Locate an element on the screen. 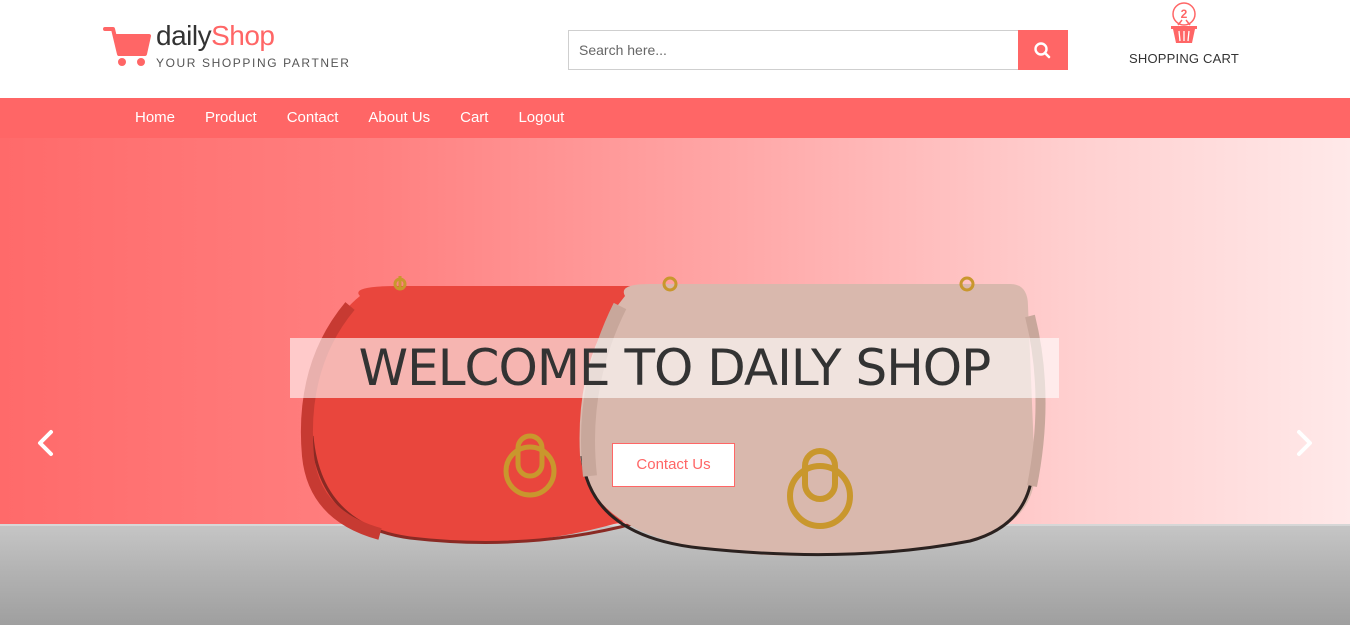 This screenshot has width=1350, height=625. nav-item-logout: Logout is located at coordinates (541, 118).